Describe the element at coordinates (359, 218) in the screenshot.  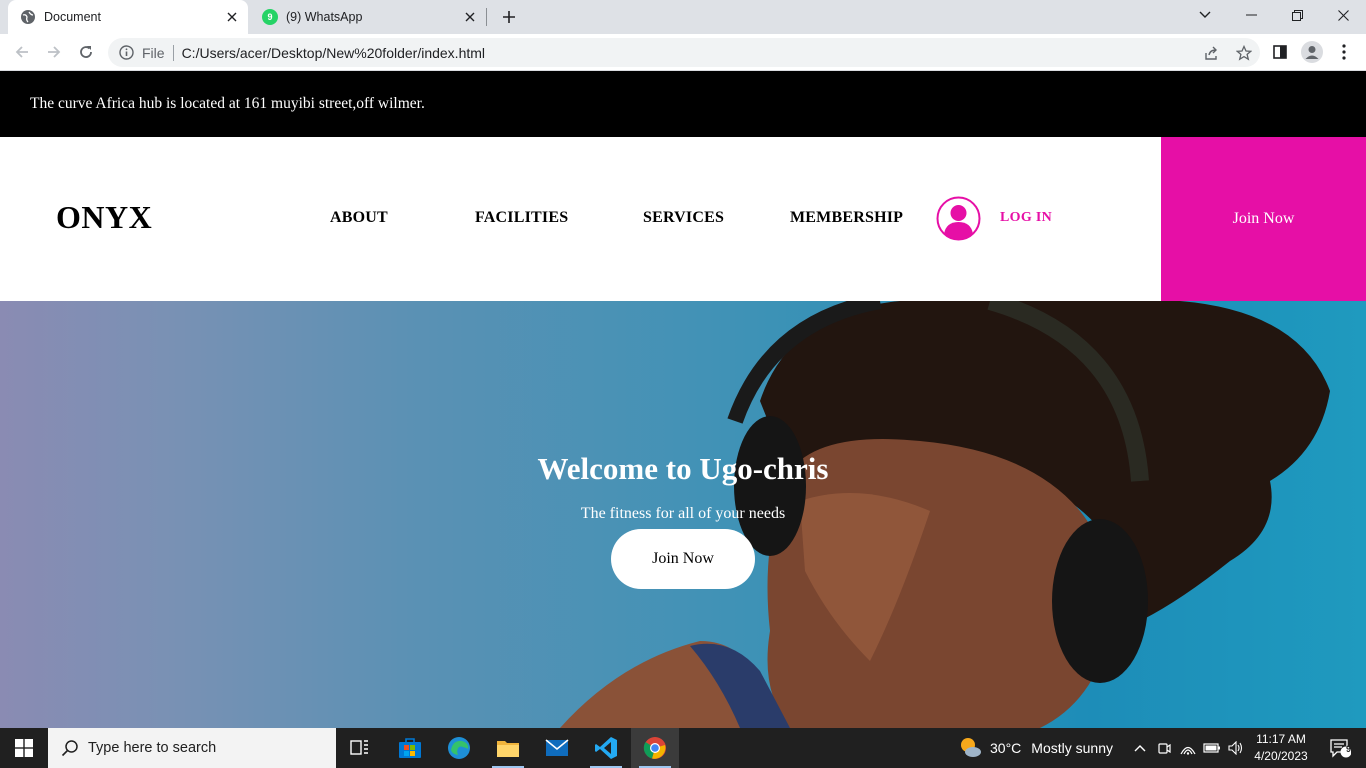
I see `nav-link-about: ABOUT` at that location.